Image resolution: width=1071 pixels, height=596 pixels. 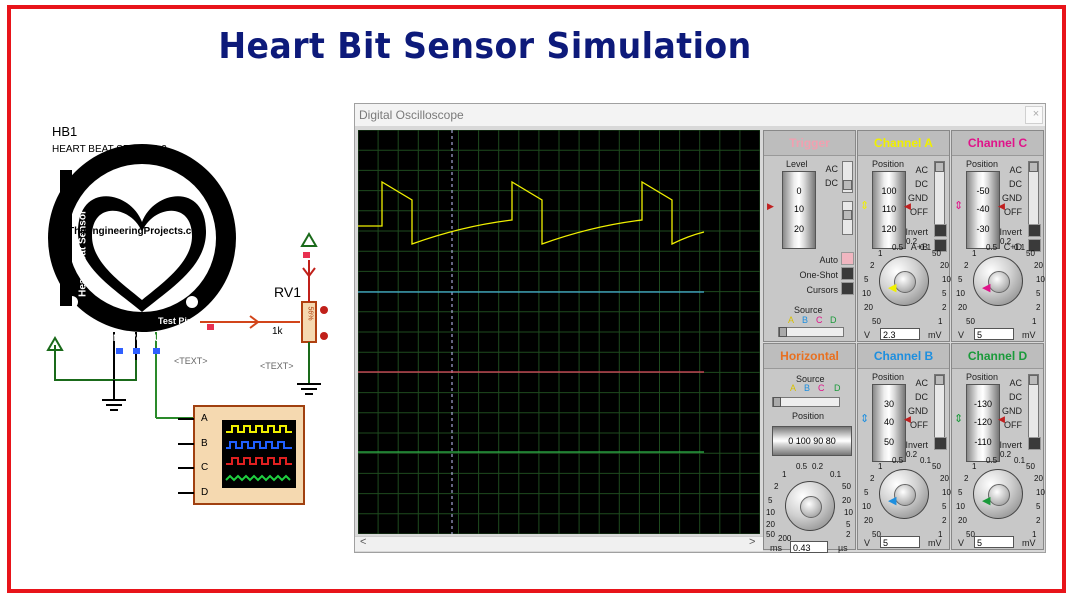 What do you see at coordinates (939, 194) in the screenshot?
I see `channel-a-coupling-switch` at bounding box center [939, 194].